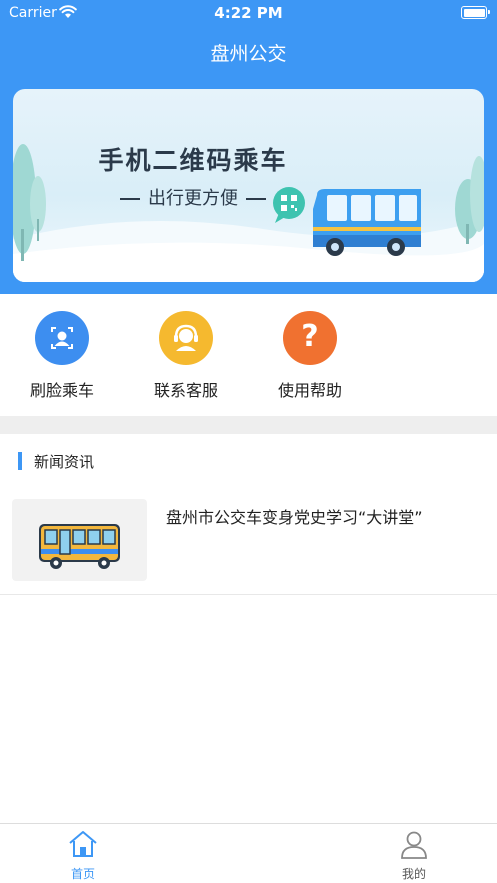  What do you see at coordinates (248, 425) in the screenshot?
I see `section-divider` at bounding box center [248, 425].